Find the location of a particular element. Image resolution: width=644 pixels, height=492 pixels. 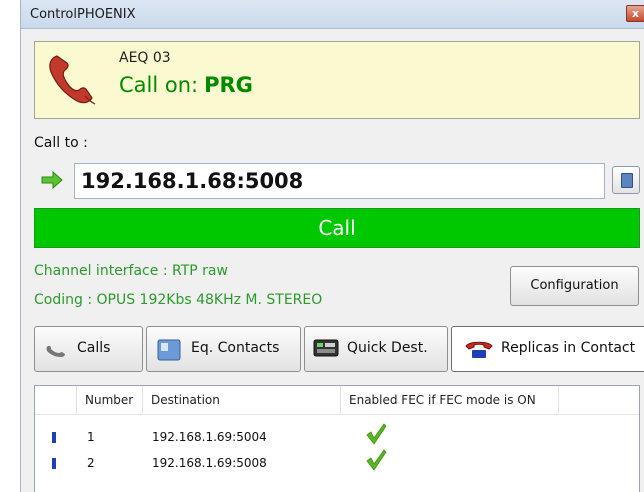

tab-quick-dest-label: Quick Dest. is located at coordinates (387, 348).